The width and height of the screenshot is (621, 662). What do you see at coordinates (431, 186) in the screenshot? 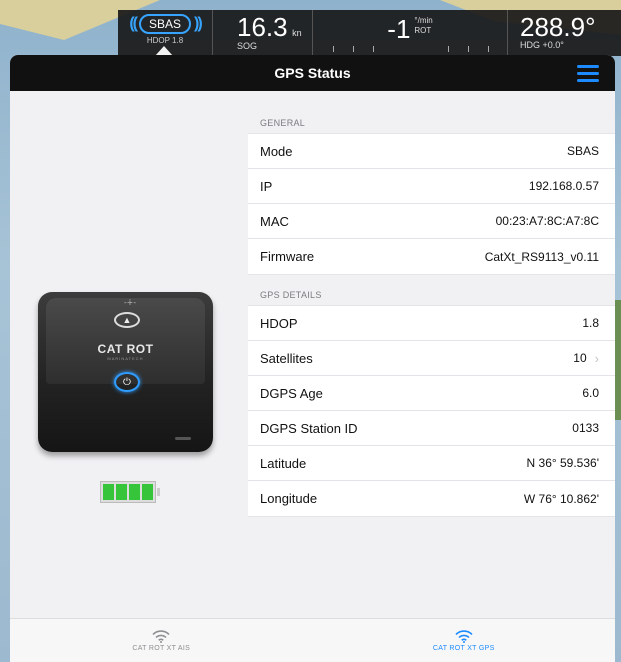
I see `row-ip: IP 192.168.0.57` at bounding box center [431, 186].